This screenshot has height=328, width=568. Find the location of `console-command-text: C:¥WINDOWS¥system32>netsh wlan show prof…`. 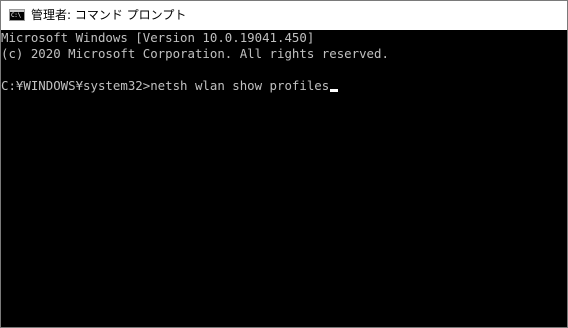

console-command-text: C:¥WINDOWS¥system32>netsh wlan show prof… is located at coordinates (165, 85).